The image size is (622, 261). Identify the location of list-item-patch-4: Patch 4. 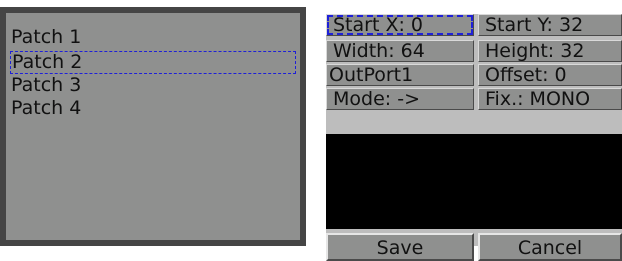
(153, 108).